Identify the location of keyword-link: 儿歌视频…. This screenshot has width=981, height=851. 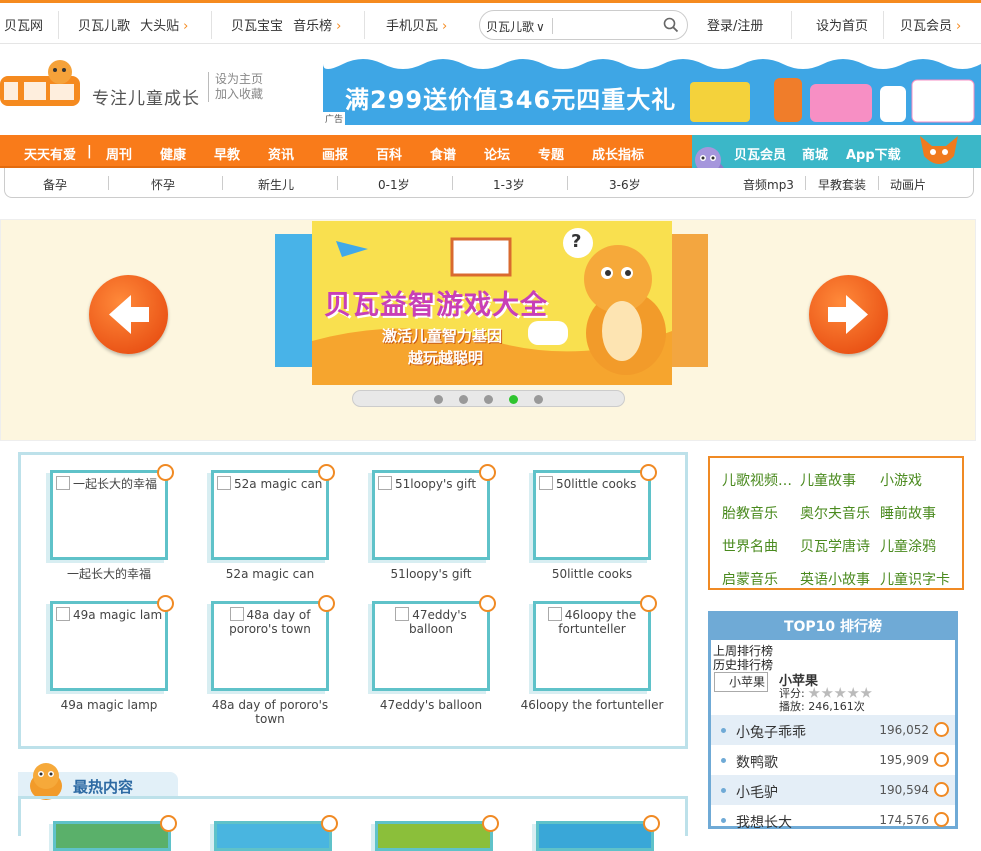
(757, 480).